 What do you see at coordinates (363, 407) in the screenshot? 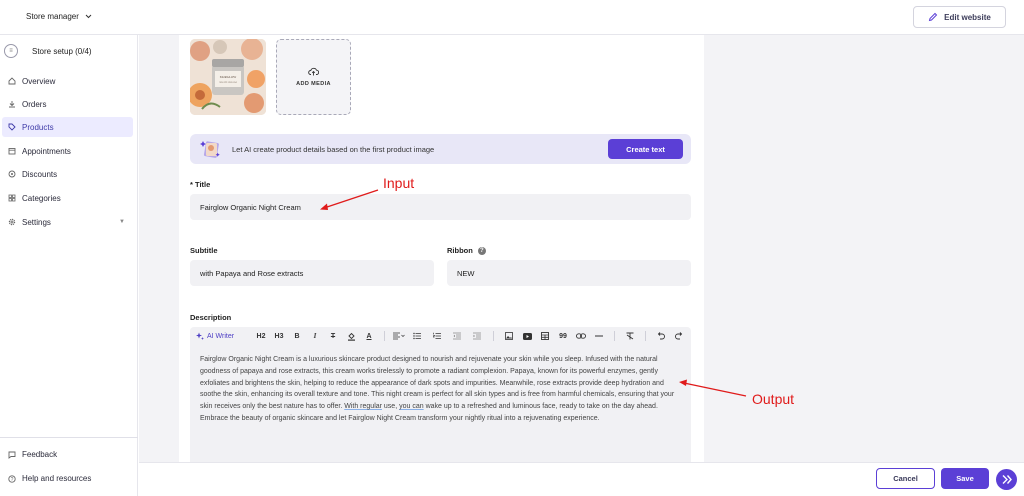
I see `spellcheck-underline: With regular` at bounding box center [363, 407].